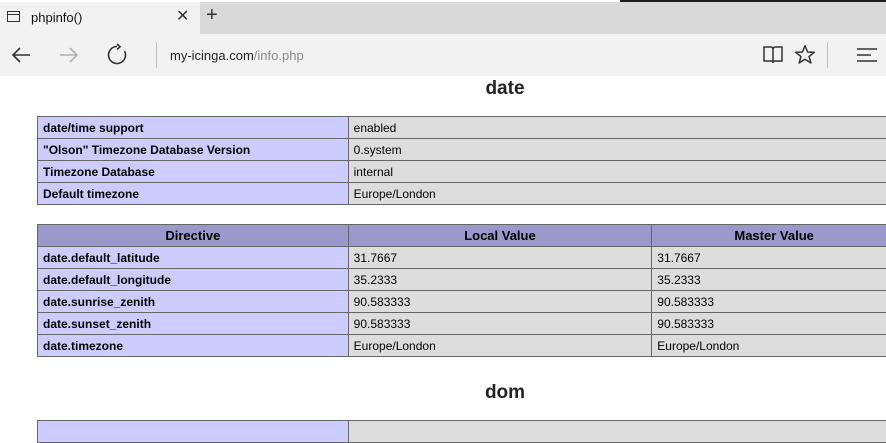 The image size is (886, 443). I want to click on local-value: 35.2333, so click(500, 280).